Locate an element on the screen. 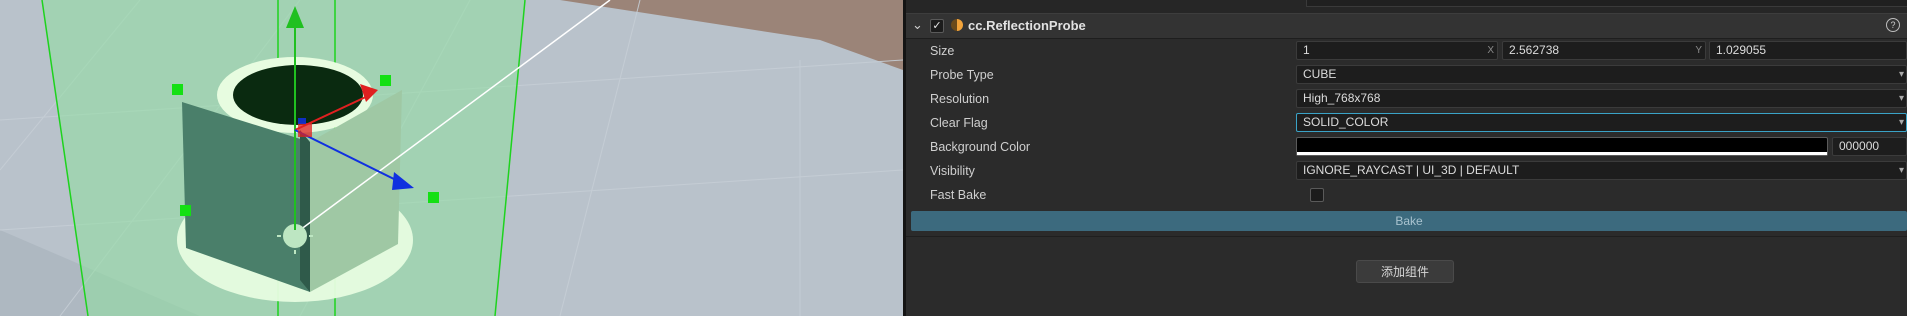  component-title: cc.ReflectionProbe is located at coordinates (1027, 25).